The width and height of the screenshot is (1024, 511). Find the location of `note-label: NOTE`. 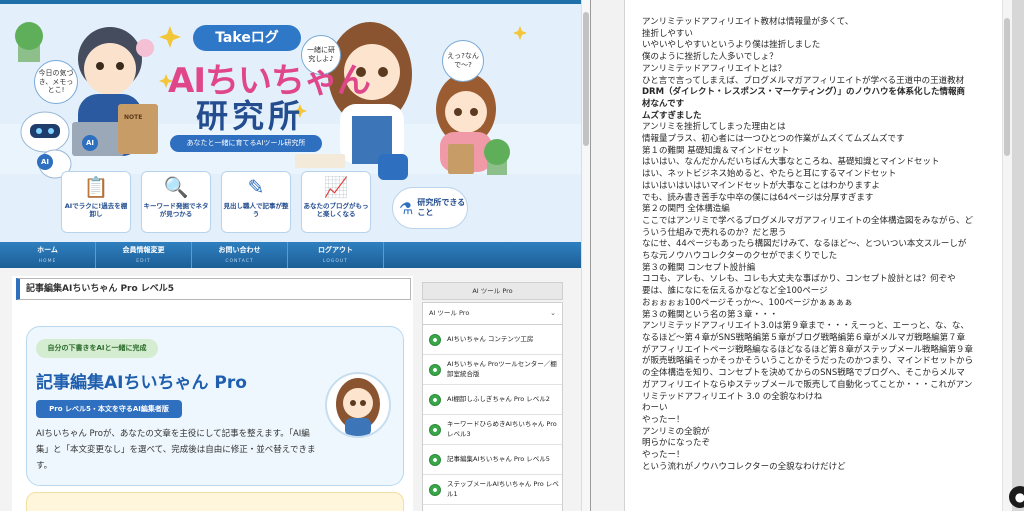

note-label: NOTE is located at coordinates (133, 117).